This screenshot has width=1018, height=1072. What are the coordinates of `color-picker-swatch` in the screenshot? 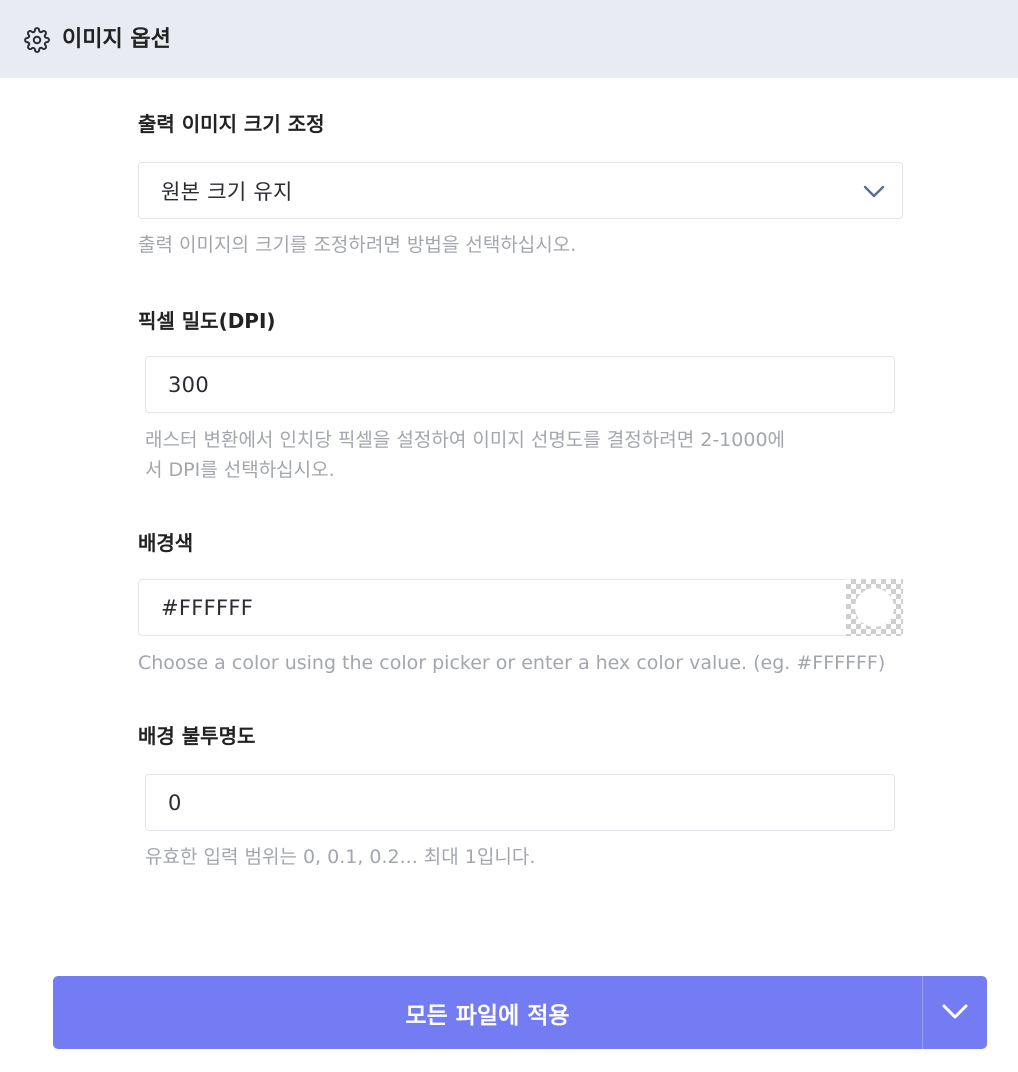 It's located at (874, 607).